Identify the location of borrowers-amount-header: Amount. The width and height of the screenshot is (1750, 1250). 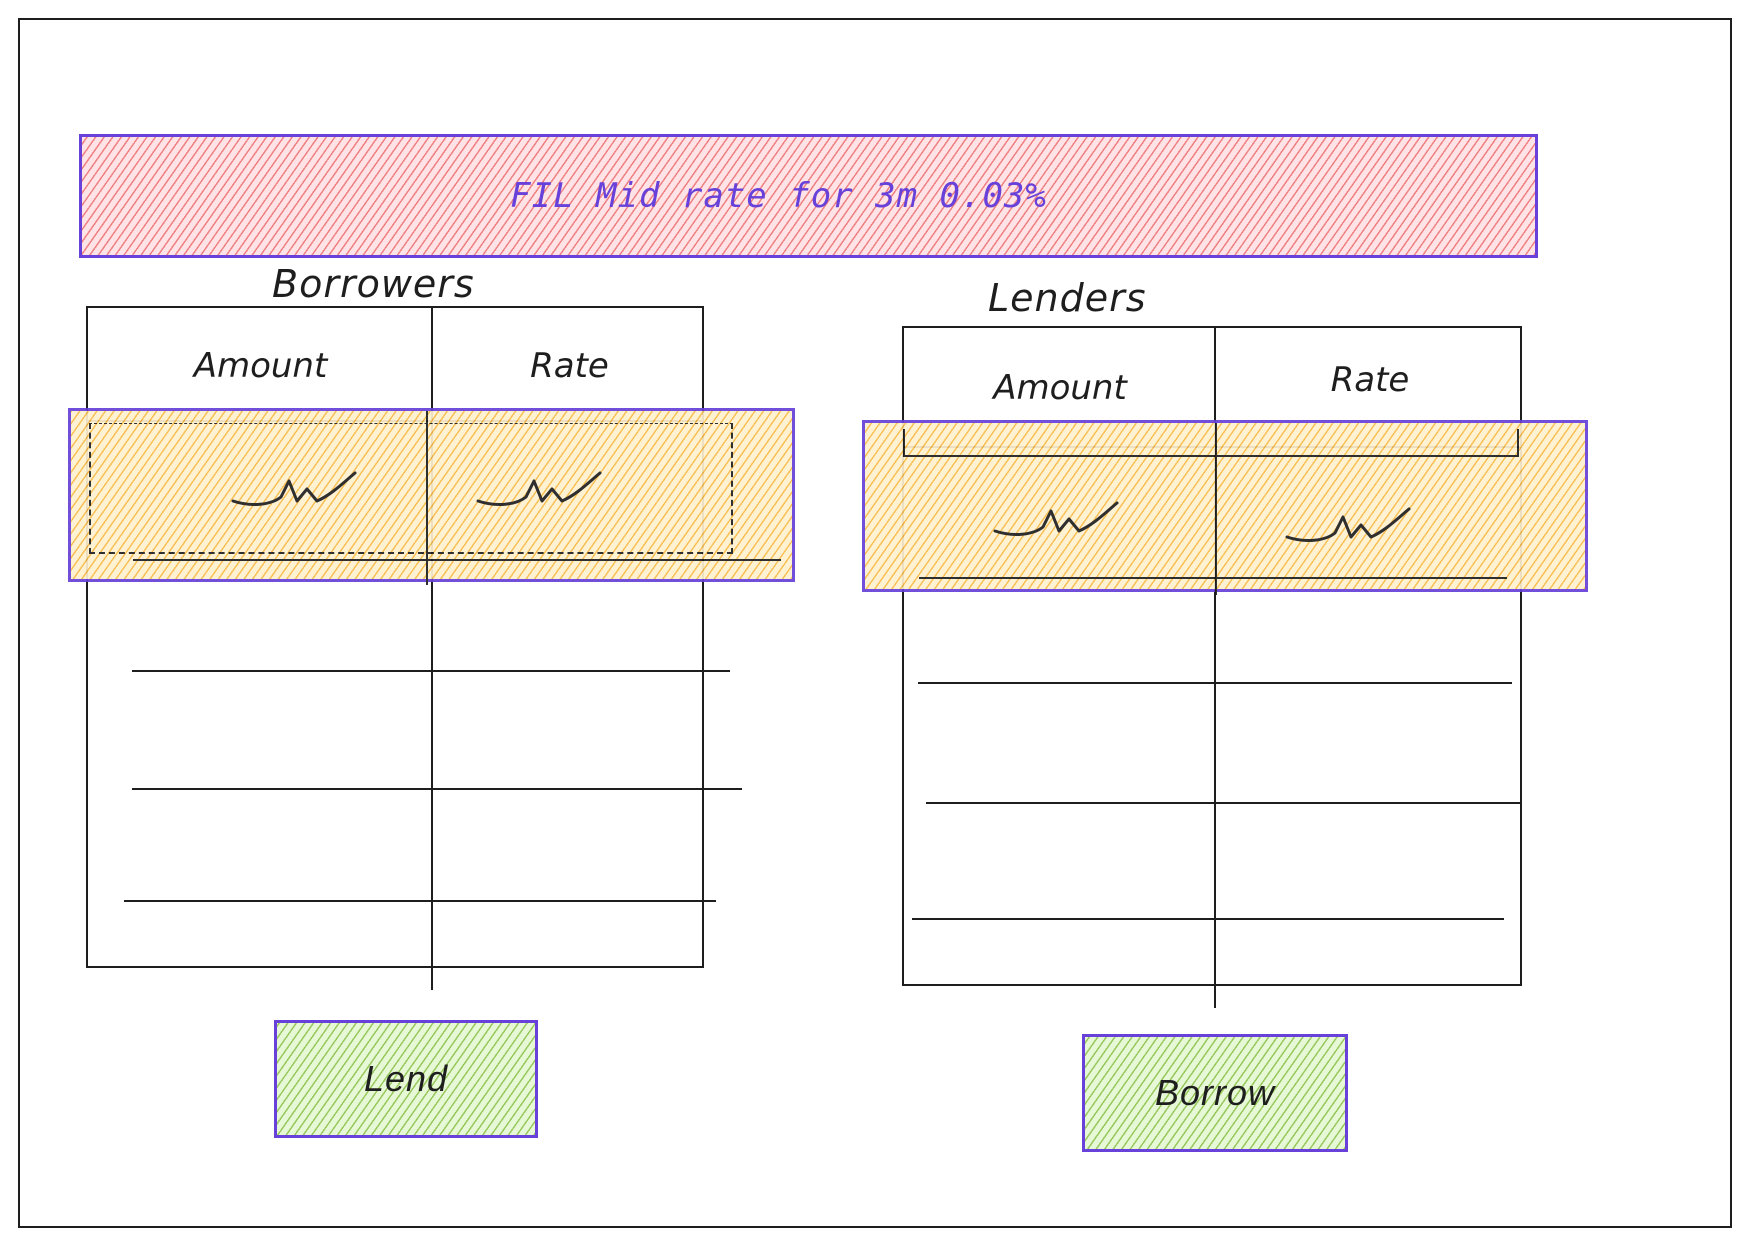
(260, 366).